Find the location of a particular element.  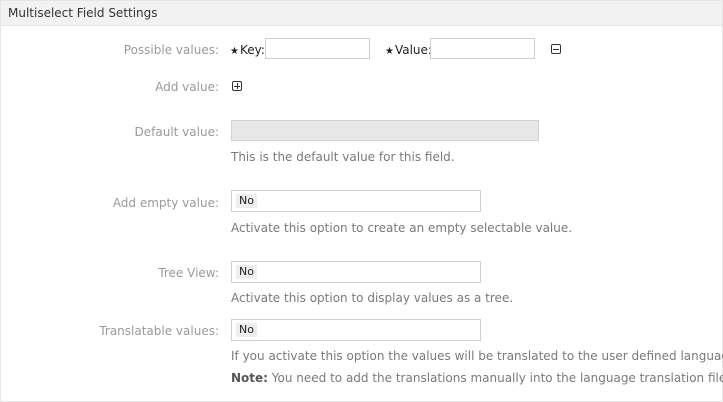

default-value-input is located at coordinates (385, 130).